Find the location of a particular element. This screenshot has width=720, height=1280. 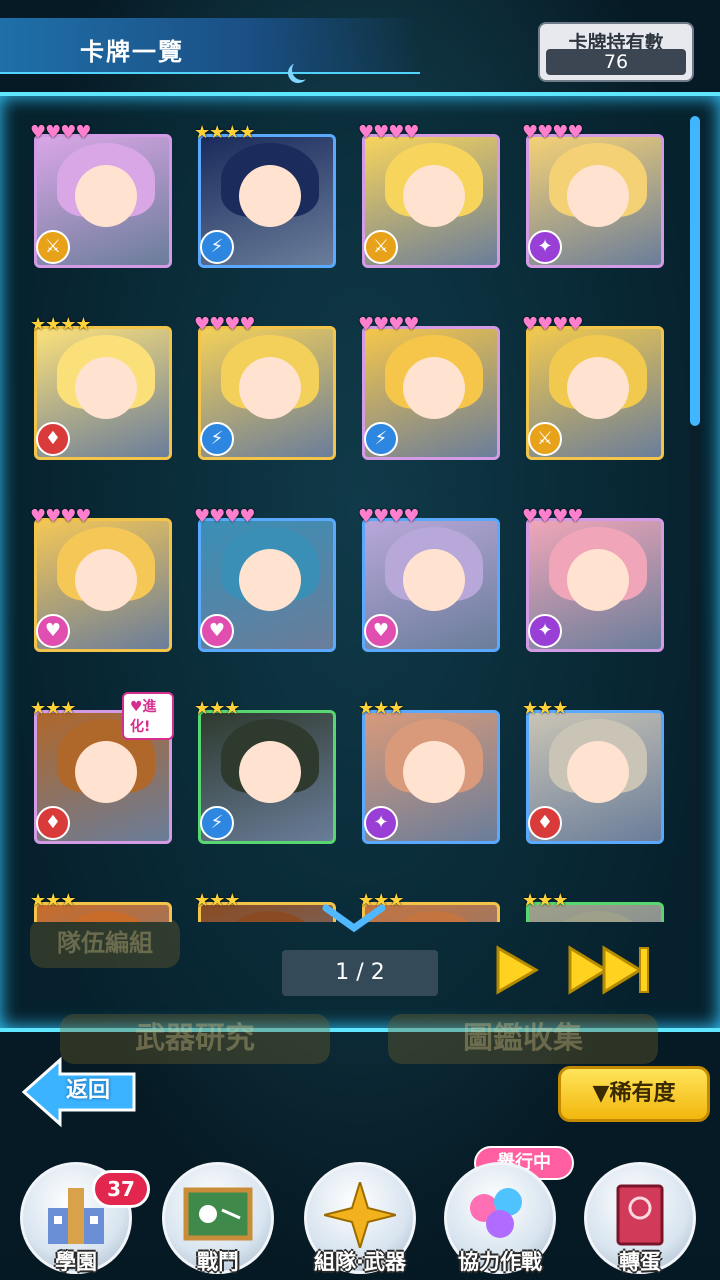

nav-gacha-label: 轉蛋 is located at coordinates (640, 1262).